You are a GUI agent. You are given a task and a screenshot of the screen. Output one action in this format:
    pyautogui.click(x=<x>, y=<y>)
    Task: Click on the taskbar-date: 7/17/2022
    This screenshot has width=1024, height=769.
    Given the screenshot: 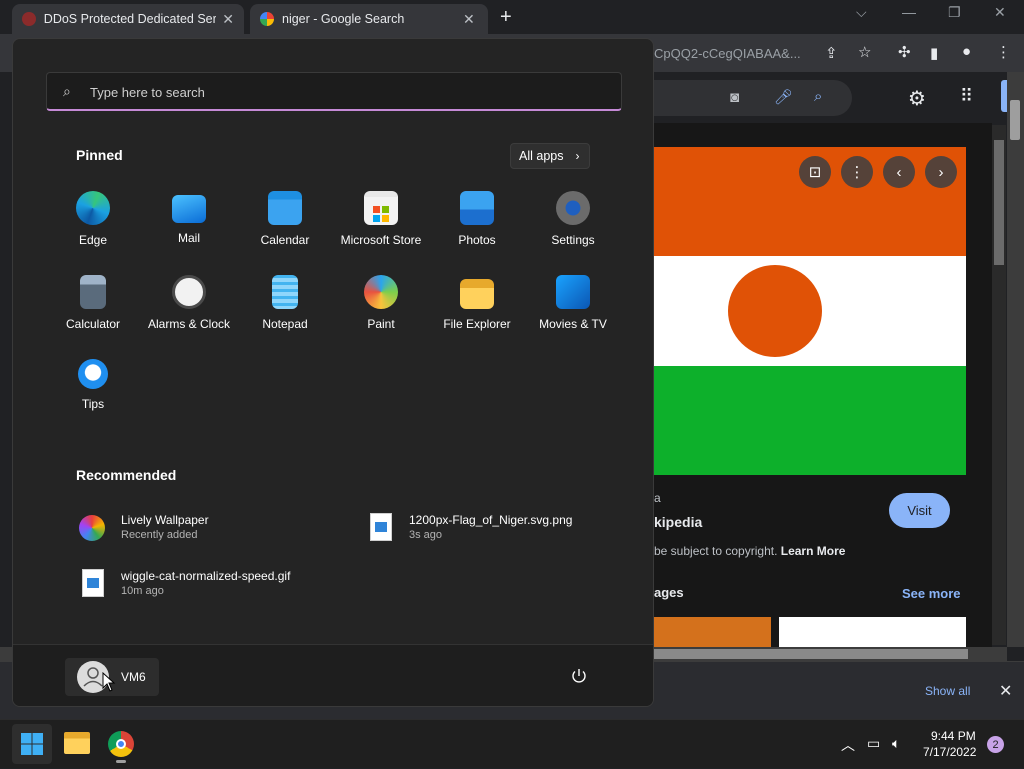 What is the action you would take?
    pyautogui.click(x=949, y=752)
    